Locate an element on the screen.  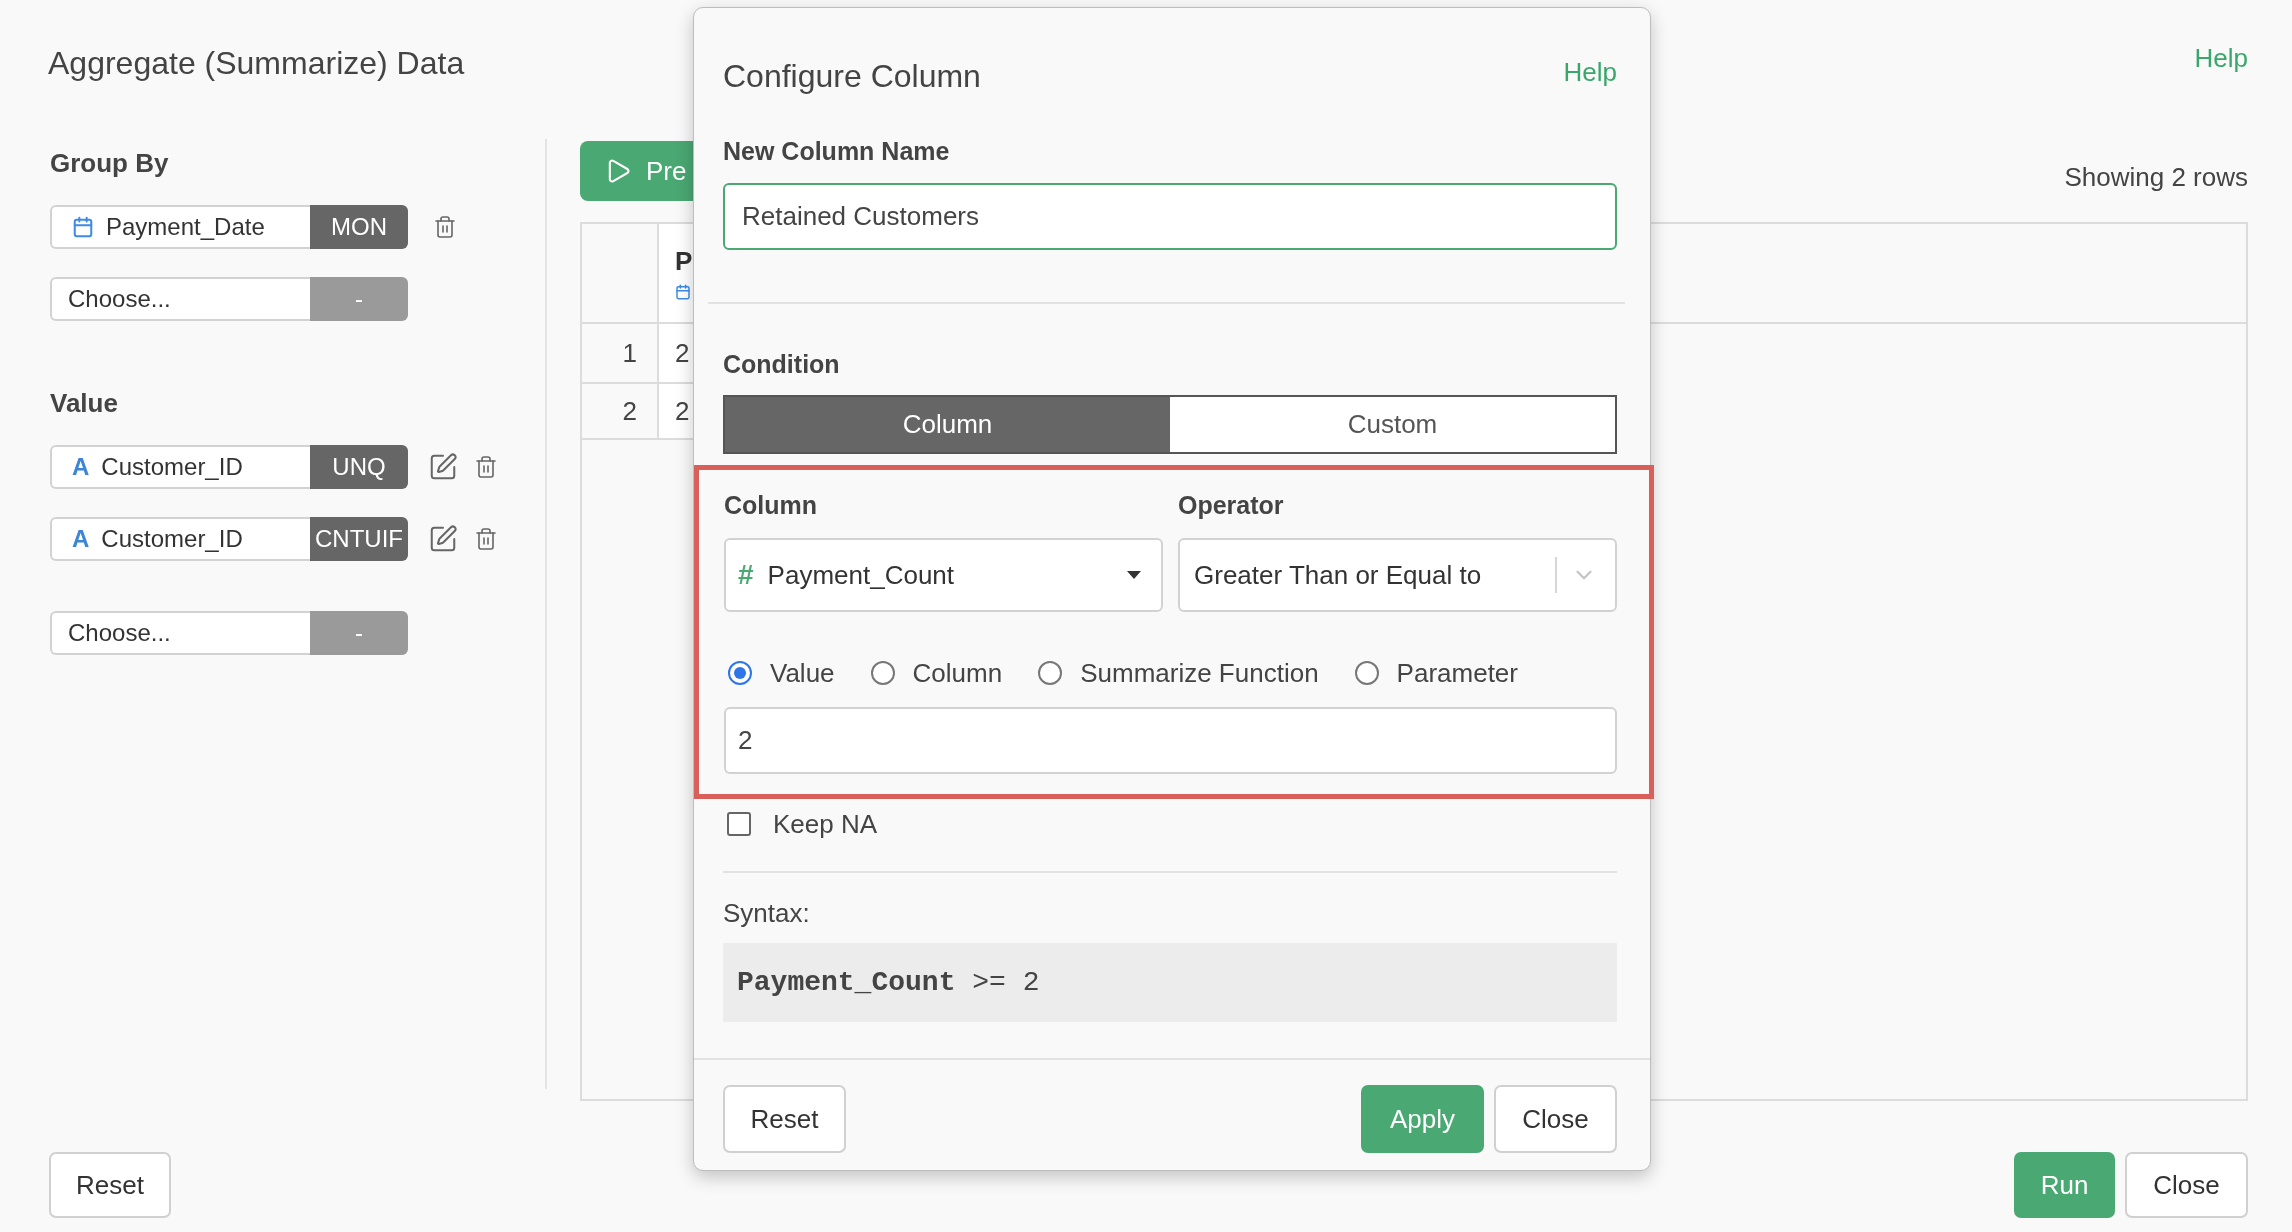
field-label: Column is located at coordinates (771, 505).